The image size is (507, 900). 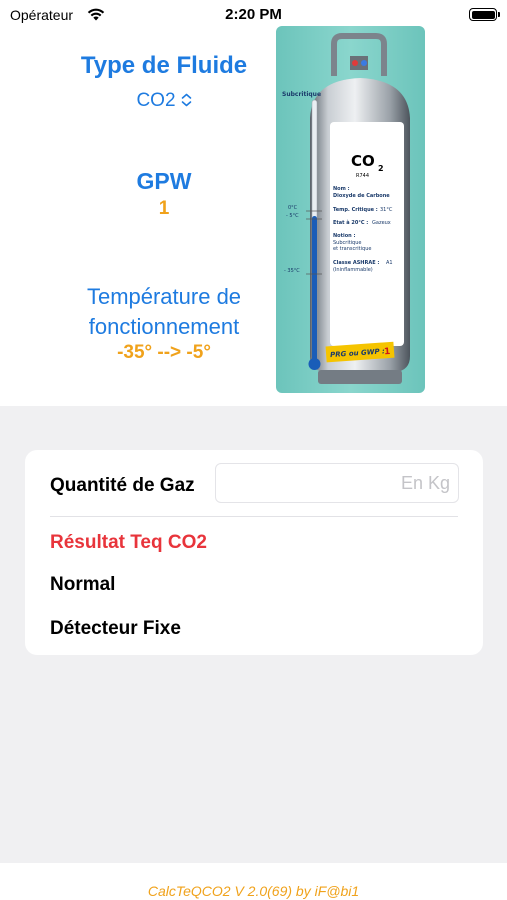 What do you see at coordinates (386, 210) in the screenshot?
I see `label-critique-value: 31°C` at bounding box center [386, 210].